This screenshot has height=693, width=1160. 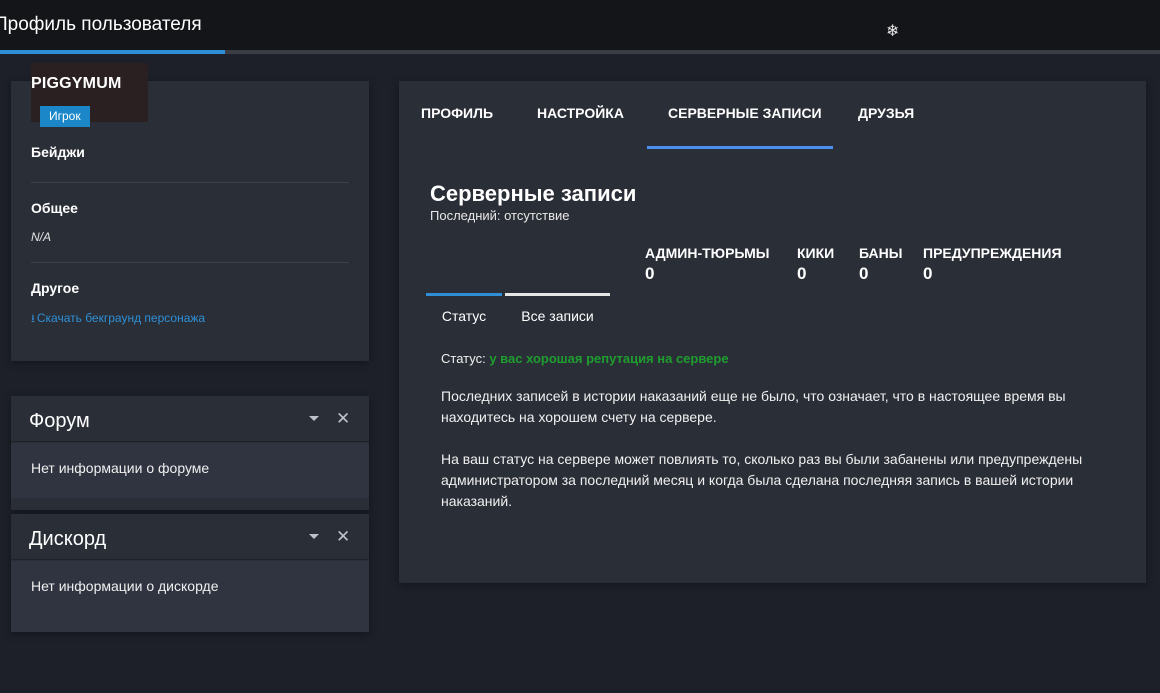 I want to click on general-value: N/A, so click(x=41, y=237).